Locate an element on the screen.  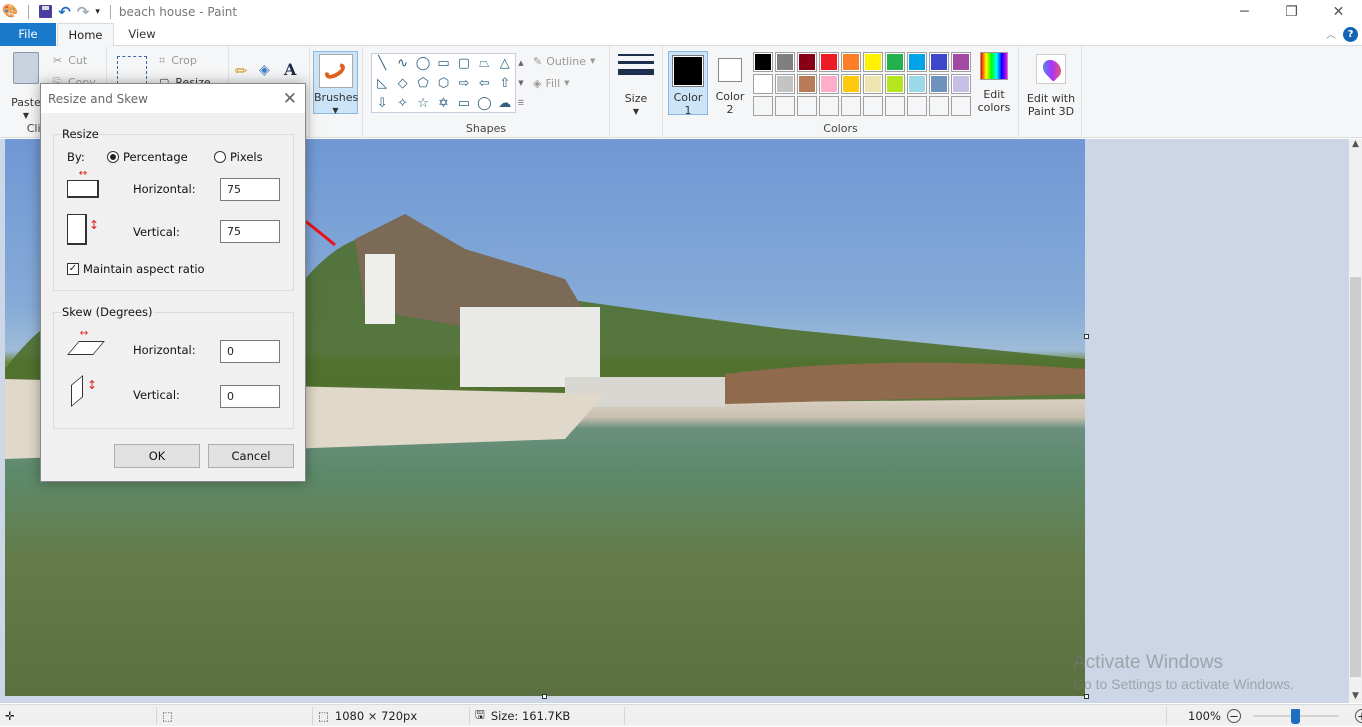
pencil-icon: ✏ is located at coordinates (241, 71).